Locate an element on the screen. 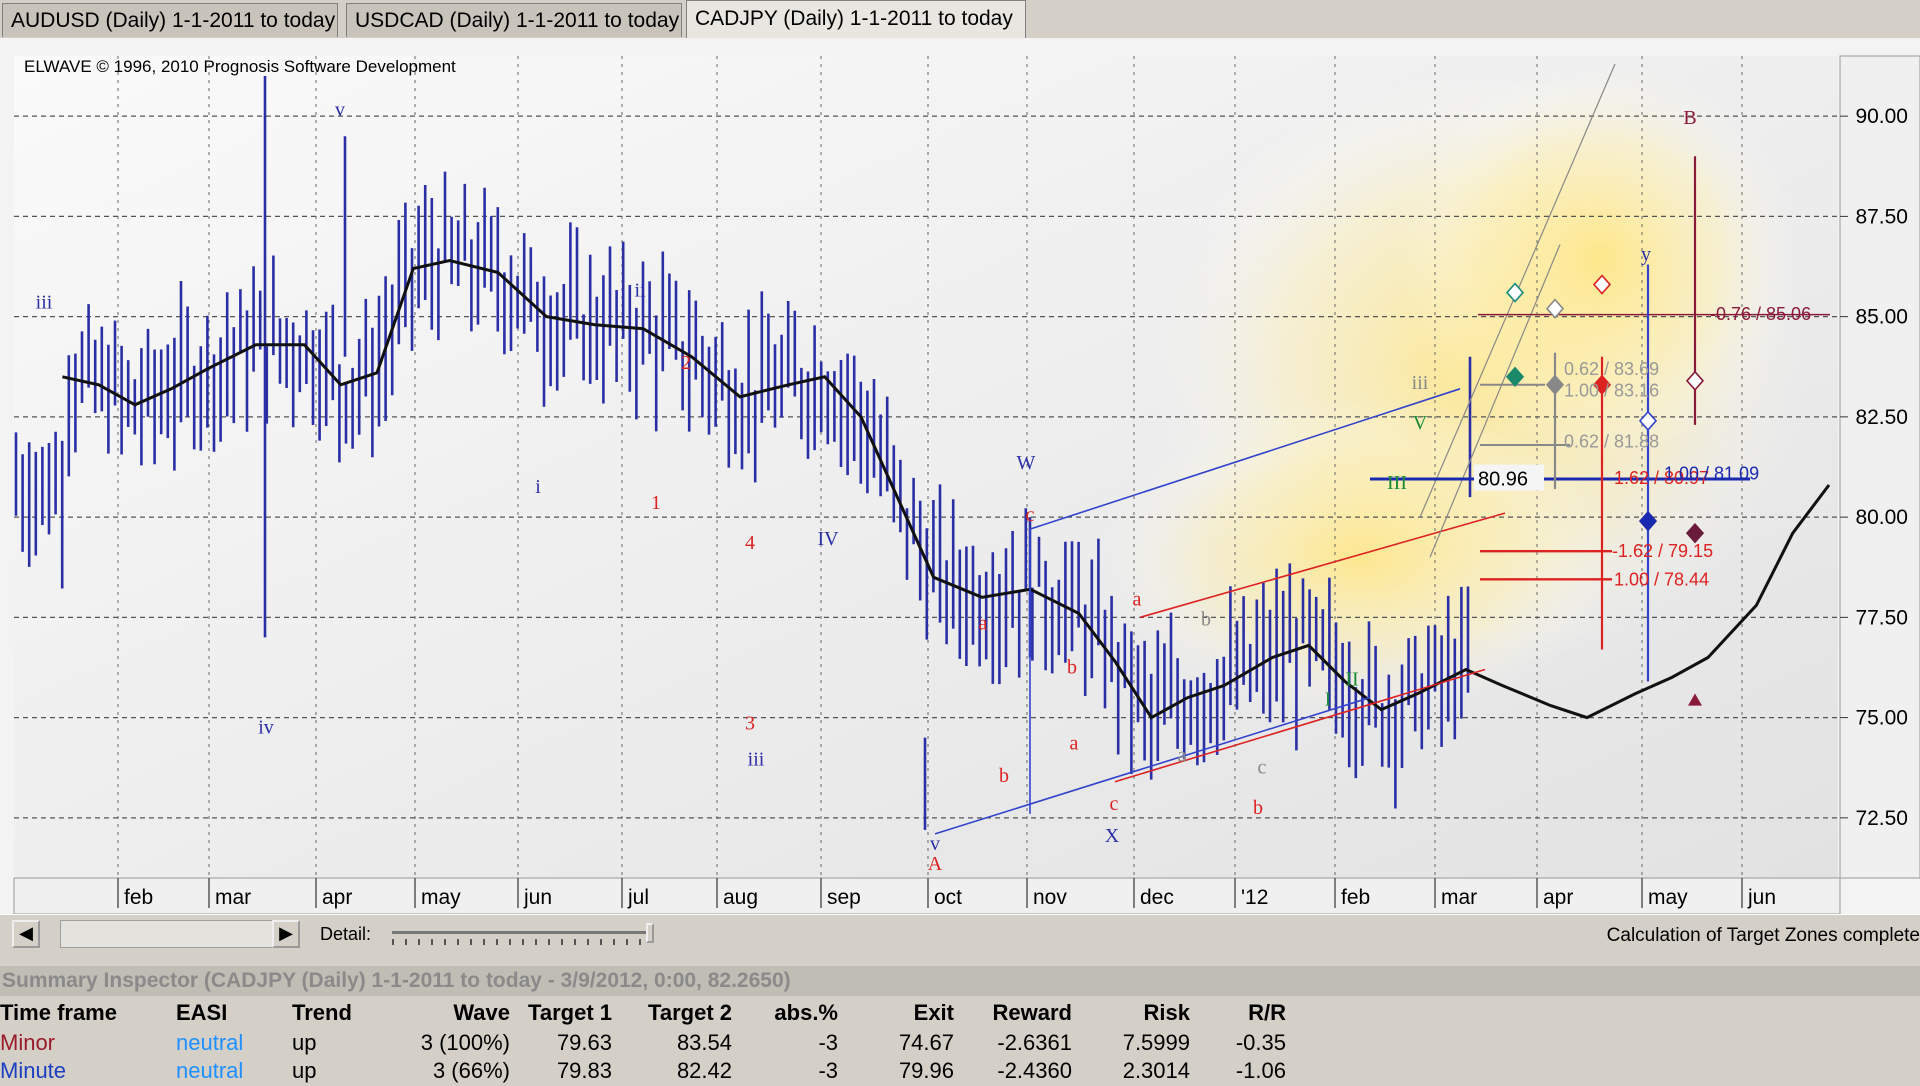 The height and width of the screenshot is (1086, 1920). month-label: may is located at coordinates (441, 897).